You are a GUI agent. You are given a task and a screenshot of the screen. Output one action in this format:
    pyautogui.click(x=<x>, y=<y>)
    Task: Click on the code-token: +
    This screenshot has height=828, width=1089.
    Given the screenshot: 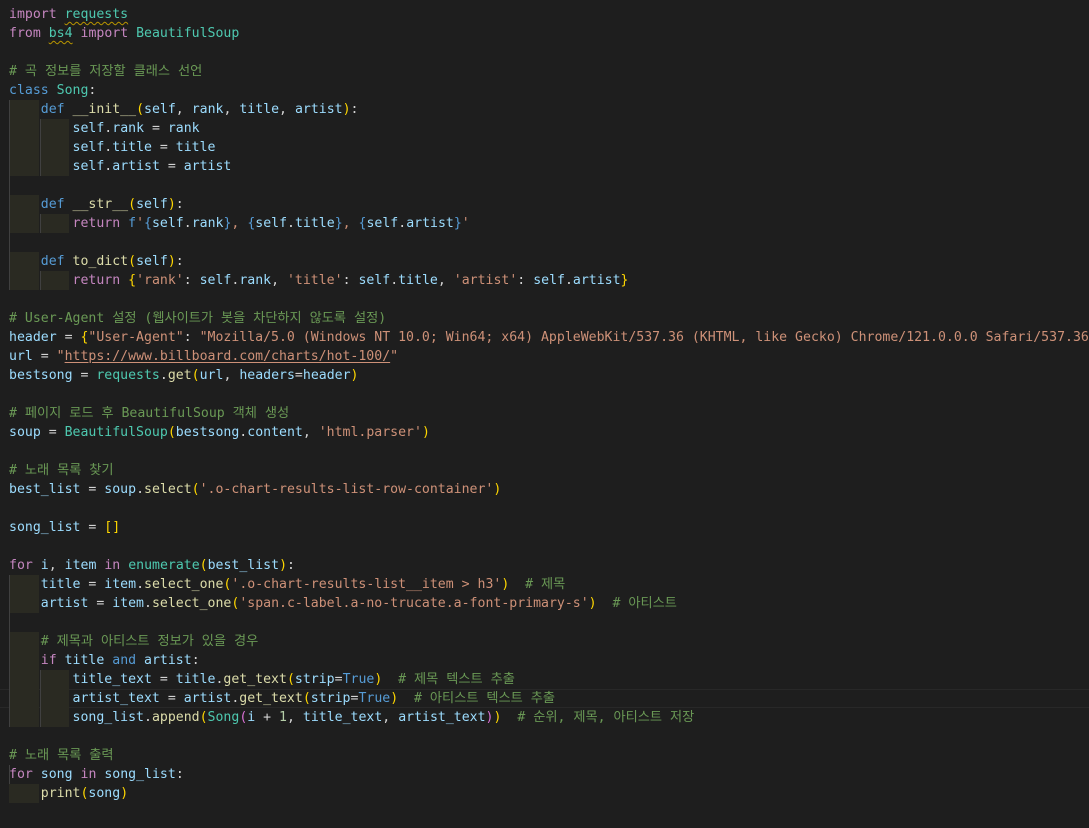 What is the action you would take?
    pyautogui.click(x=267, y=717)
    